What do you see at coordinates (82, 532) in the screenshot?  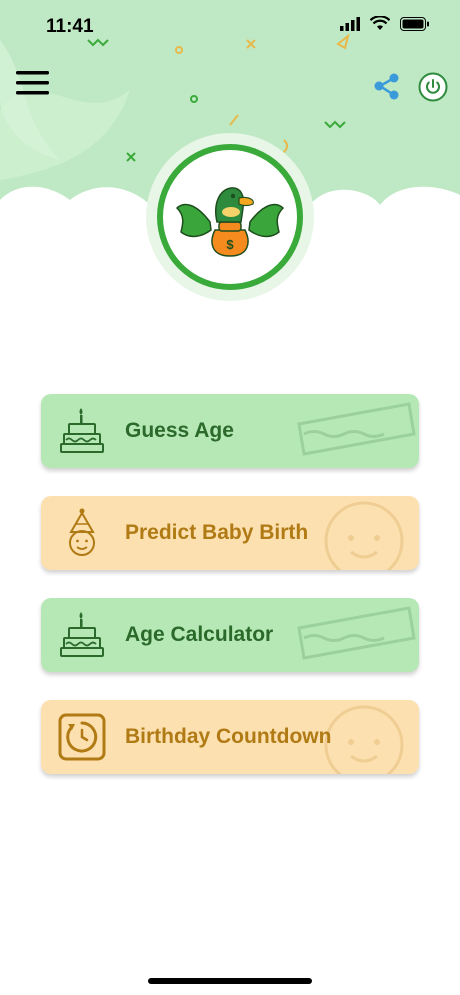 I see `baby-party-hat-icon` at bounding box center [82, 532].